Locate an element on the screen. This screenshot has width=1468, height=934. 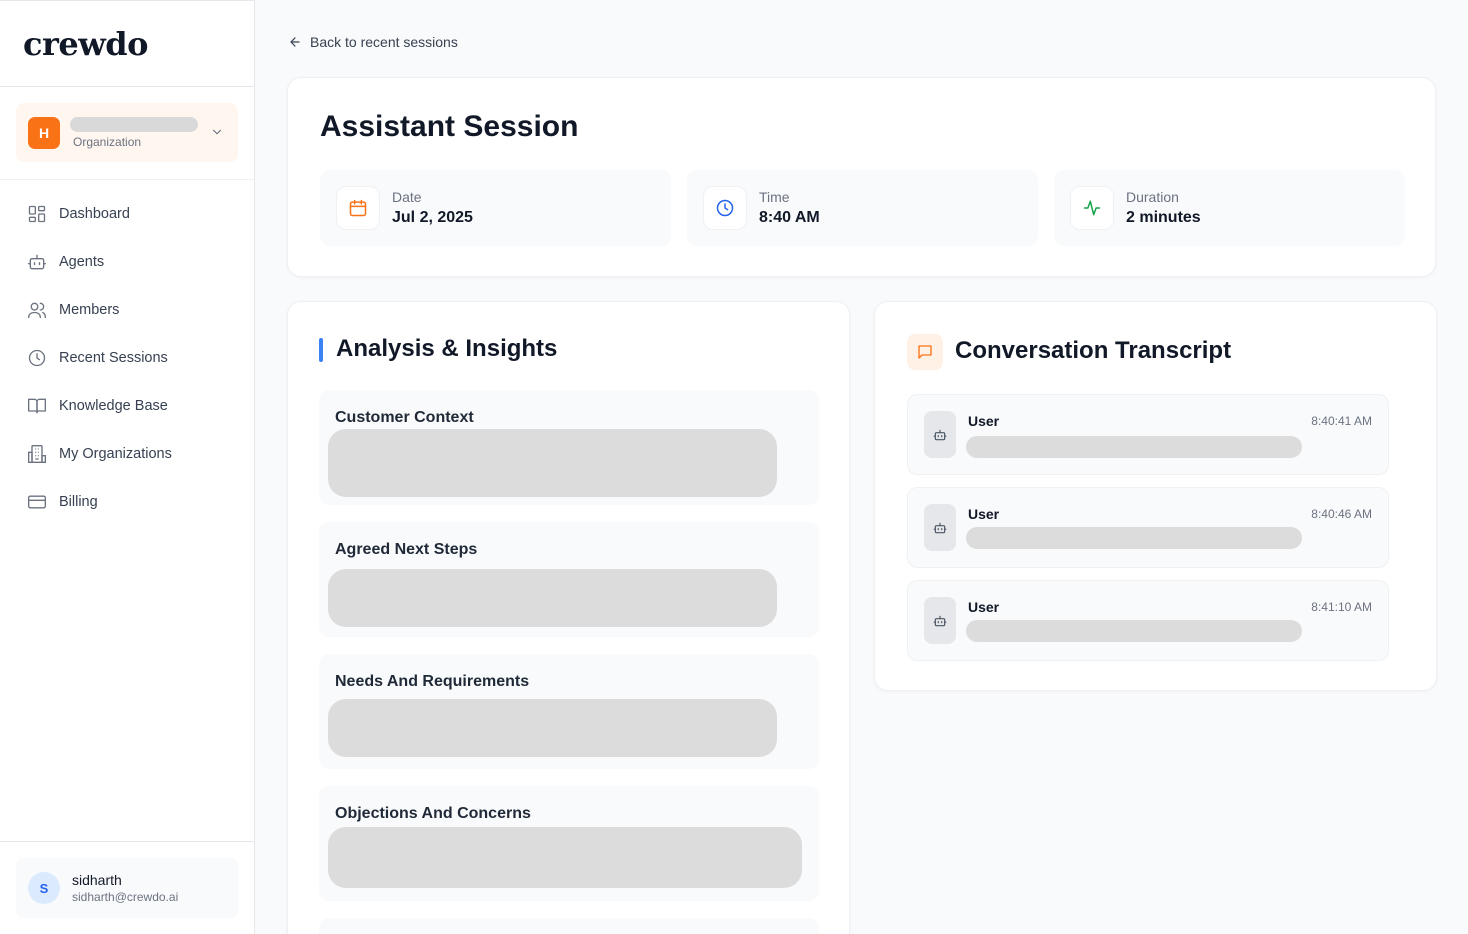
message-time: 8:40:46 AM is located at coordinates (1341, 514).